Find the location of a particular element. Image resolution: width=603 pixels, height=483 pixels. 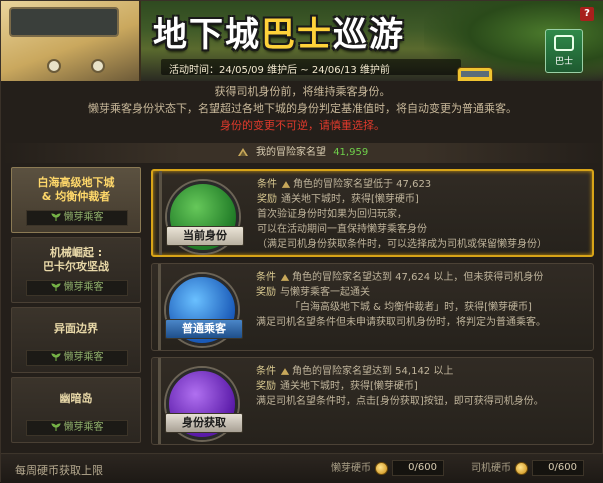

bus-button: 巴士 is located at coordinates (564, 51).